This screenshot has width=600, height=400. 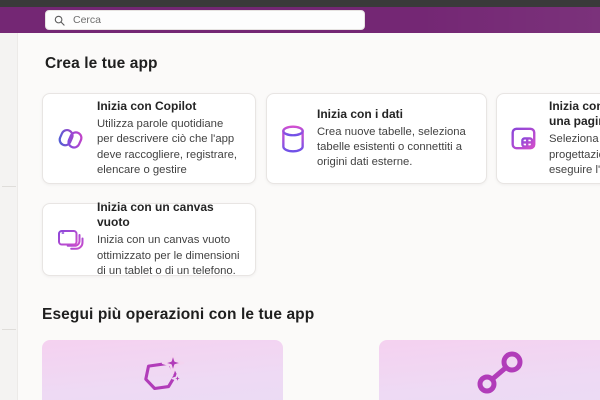 I want to click on ai-hexagon-sparkle-icon, so click(x=163, y=374).